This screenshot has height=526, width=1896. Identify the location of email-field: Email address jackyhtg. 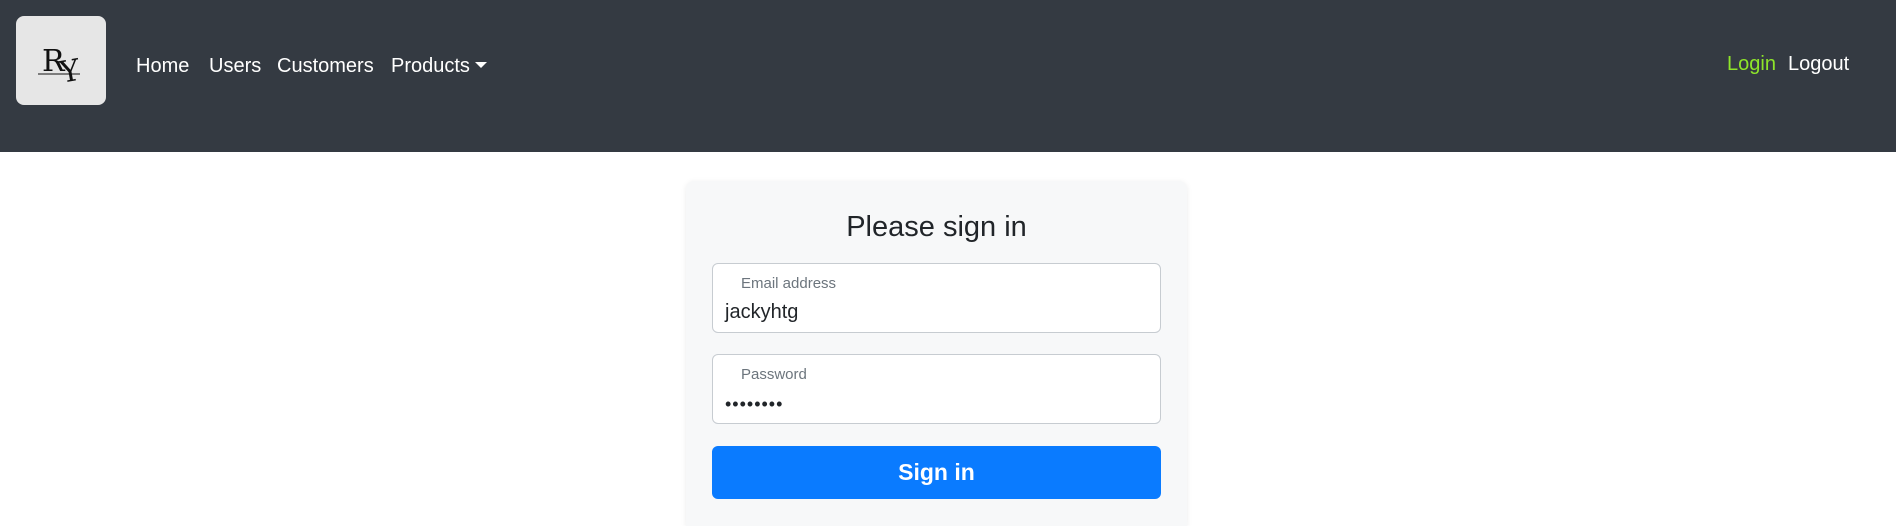
(936, 298).